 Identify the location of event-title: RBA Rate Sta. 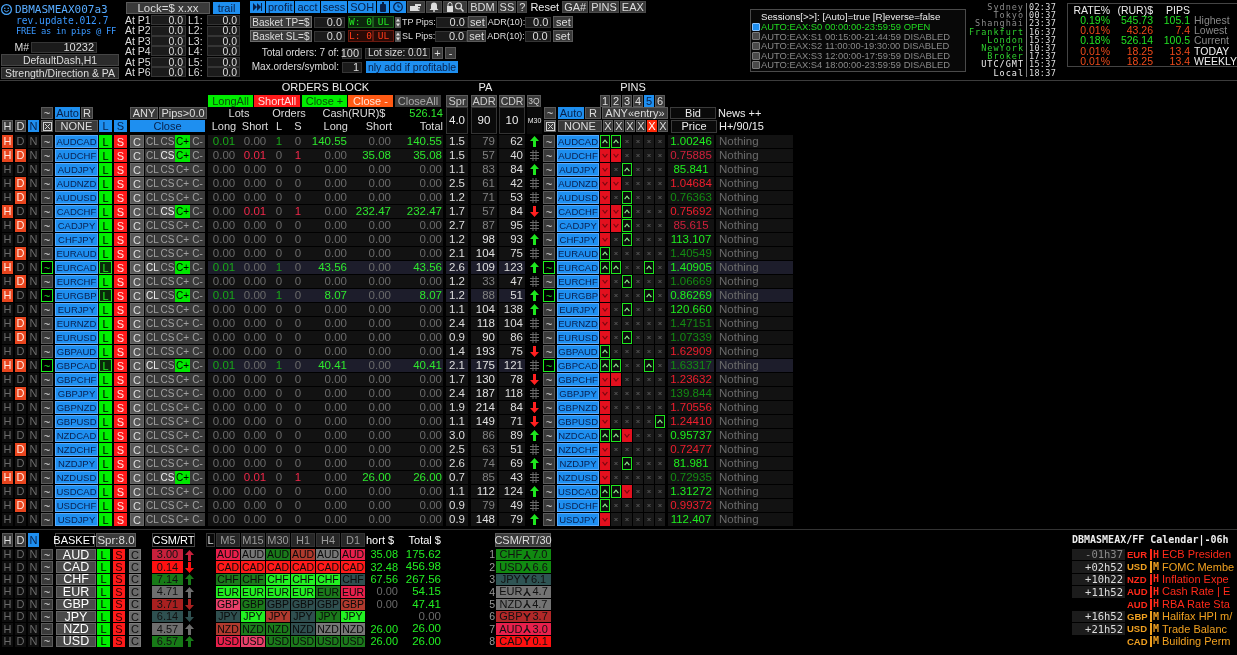
(1196, 604).